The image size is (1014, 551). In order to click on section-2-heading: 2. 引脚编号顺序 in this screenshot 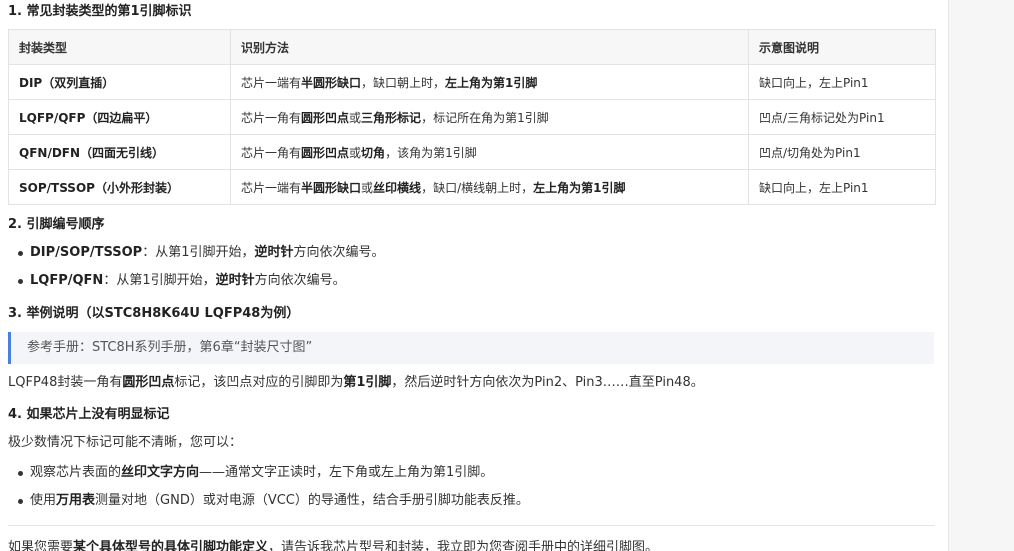, I will do `click(56, 224)`.